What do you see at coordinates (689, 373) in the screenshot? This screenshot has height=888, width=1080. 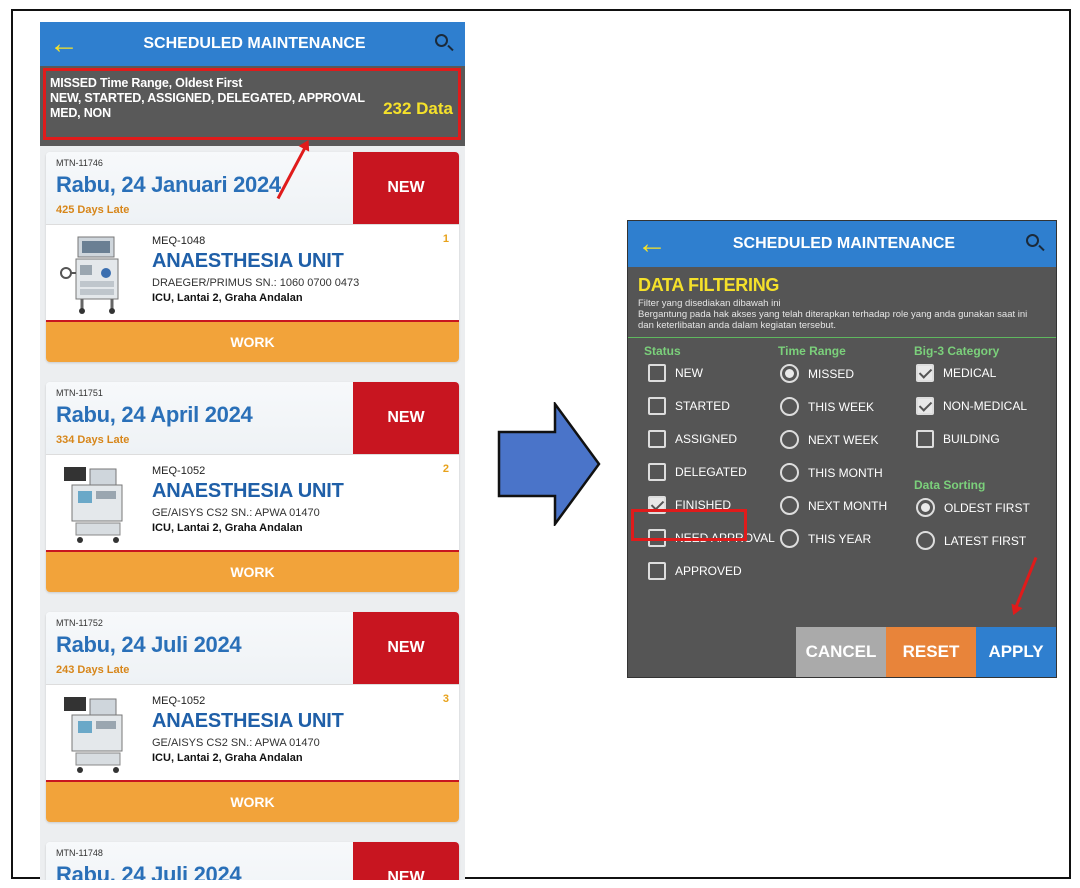 I see `option-label: NEW` at bounding box center [689, 373].